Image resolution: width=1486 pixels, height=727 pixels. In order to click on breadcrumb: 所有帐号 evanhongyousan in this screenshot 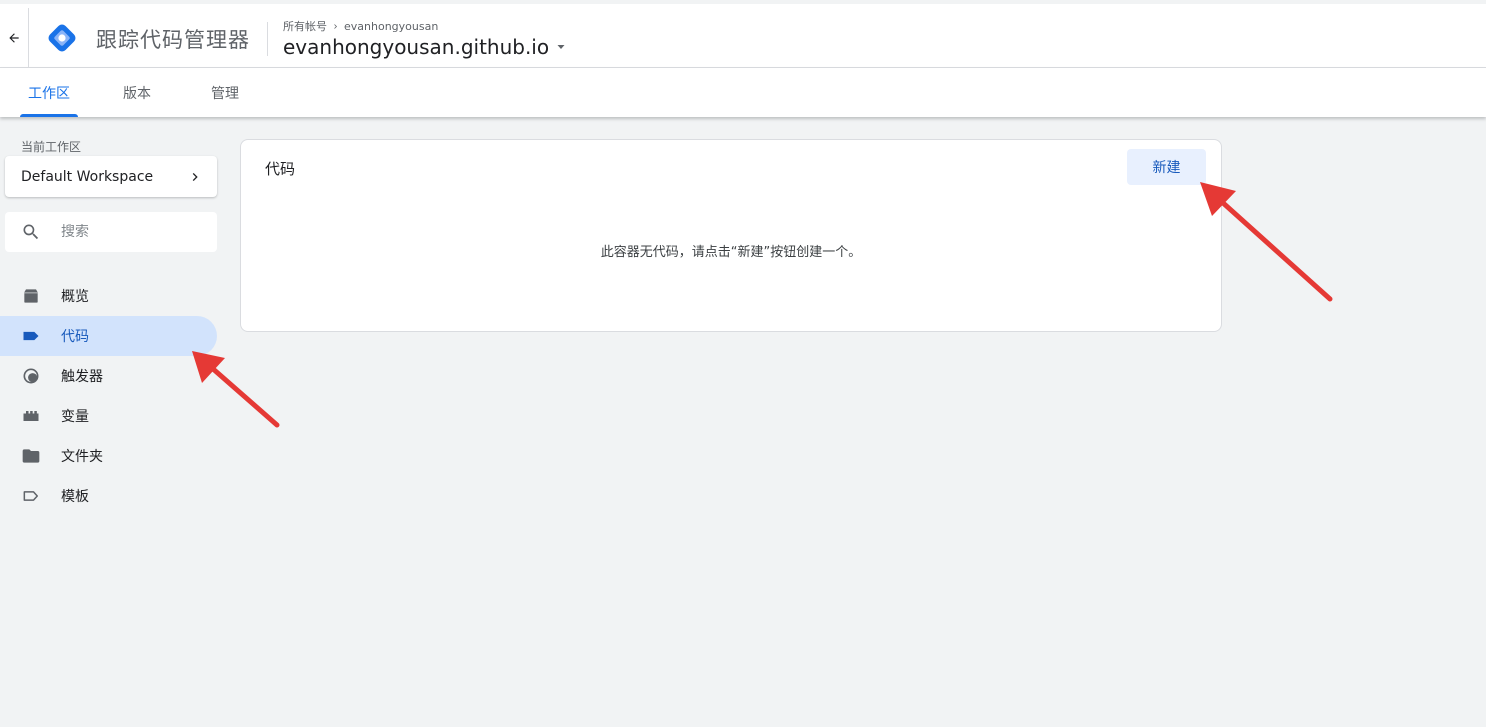, I will do `click(360, 26)`.